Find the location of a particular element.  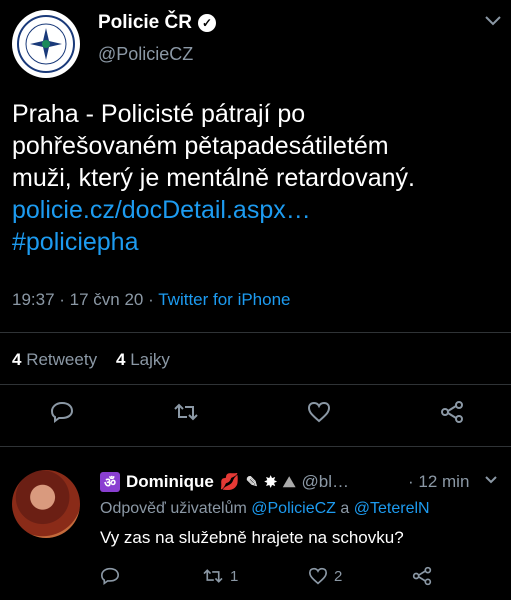

likes-label: Lajky is located at coordinates (150, 359).